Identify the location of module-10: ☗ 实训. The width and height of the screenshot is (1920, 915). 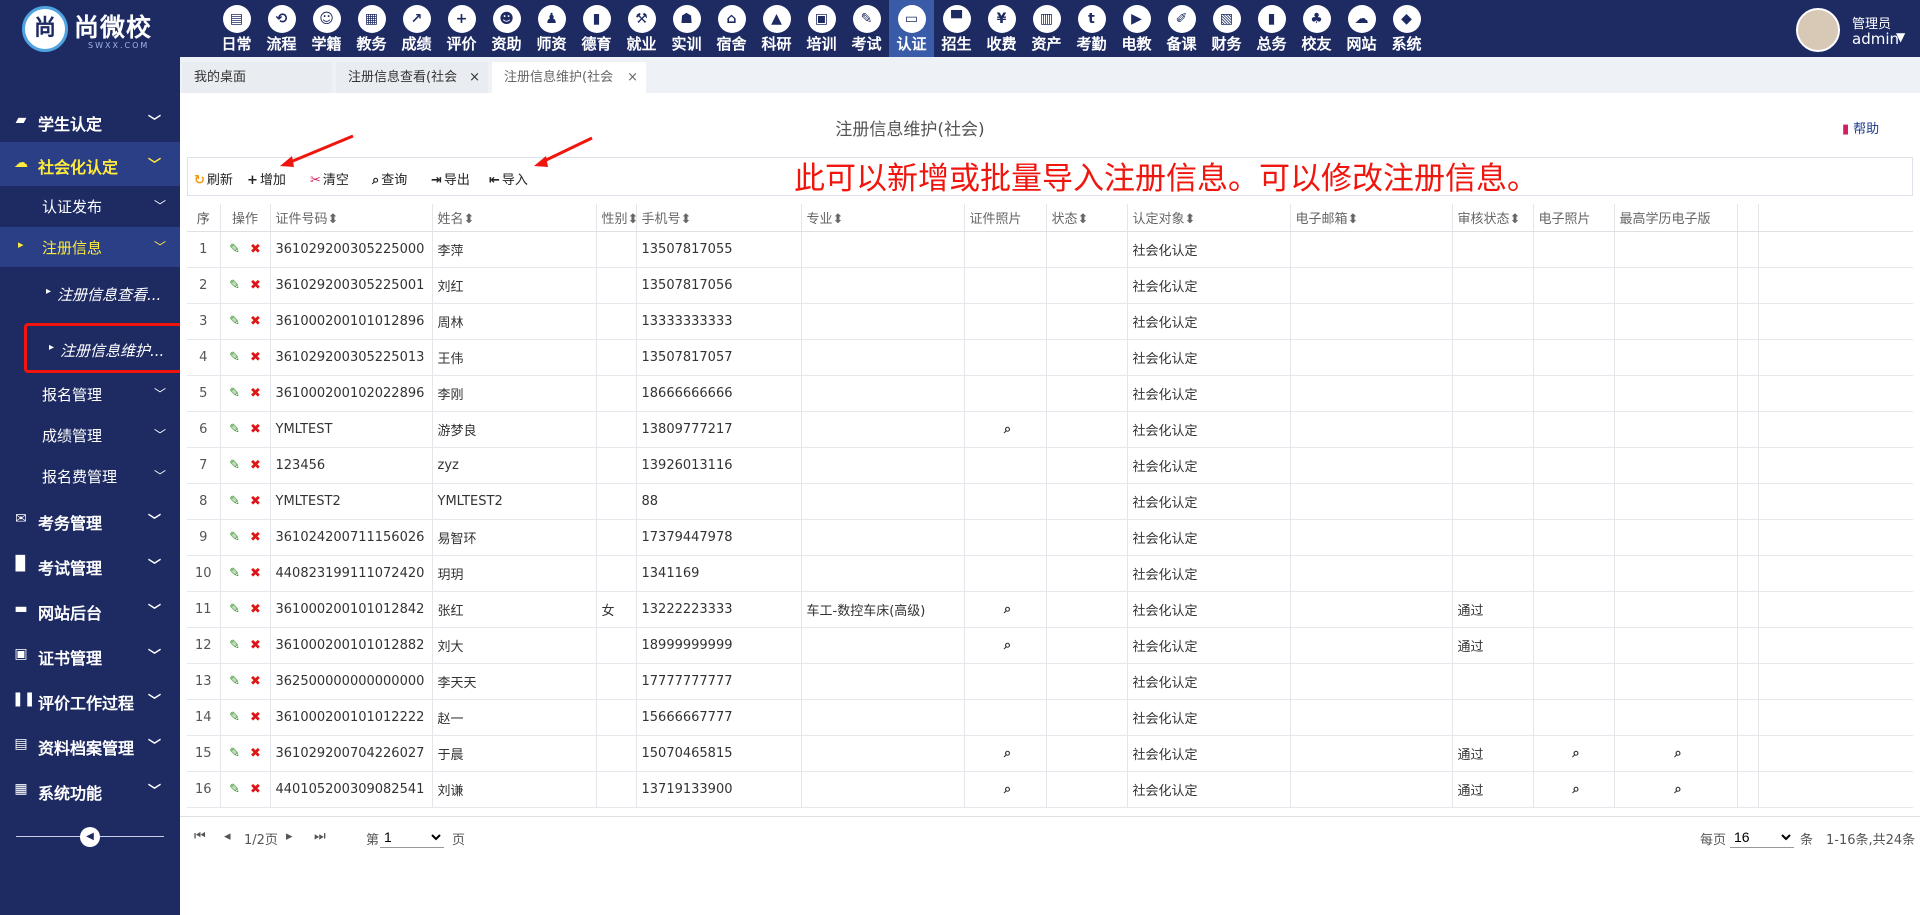
(686, 28).